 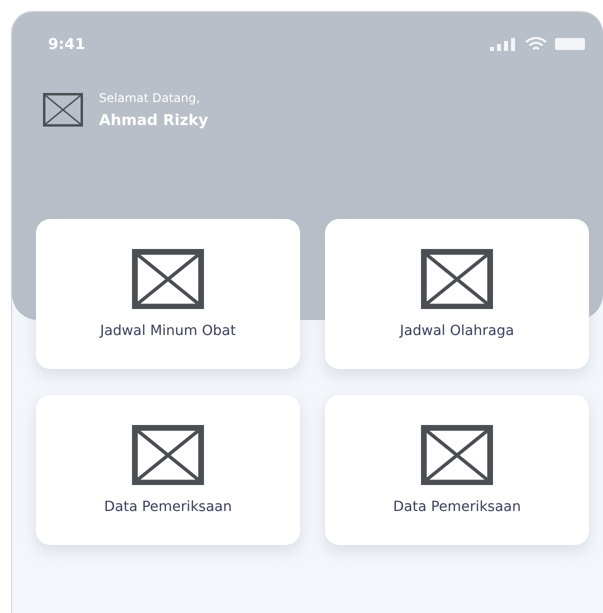 I want to click on menu-card-label: Jadwal Minum Obat, so click(x=168, y=331).